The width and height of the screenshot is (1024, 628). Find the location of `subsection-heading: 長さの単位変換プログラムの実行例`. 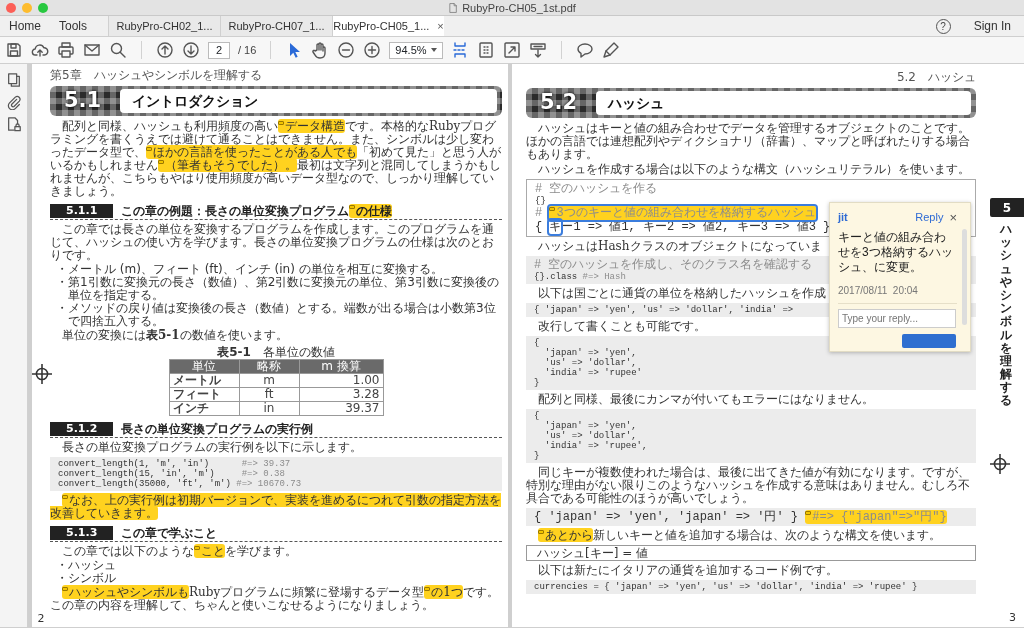

subsection-heading: 長さの単位変換プログラムの実行例 is located at coordinates (217, 429).